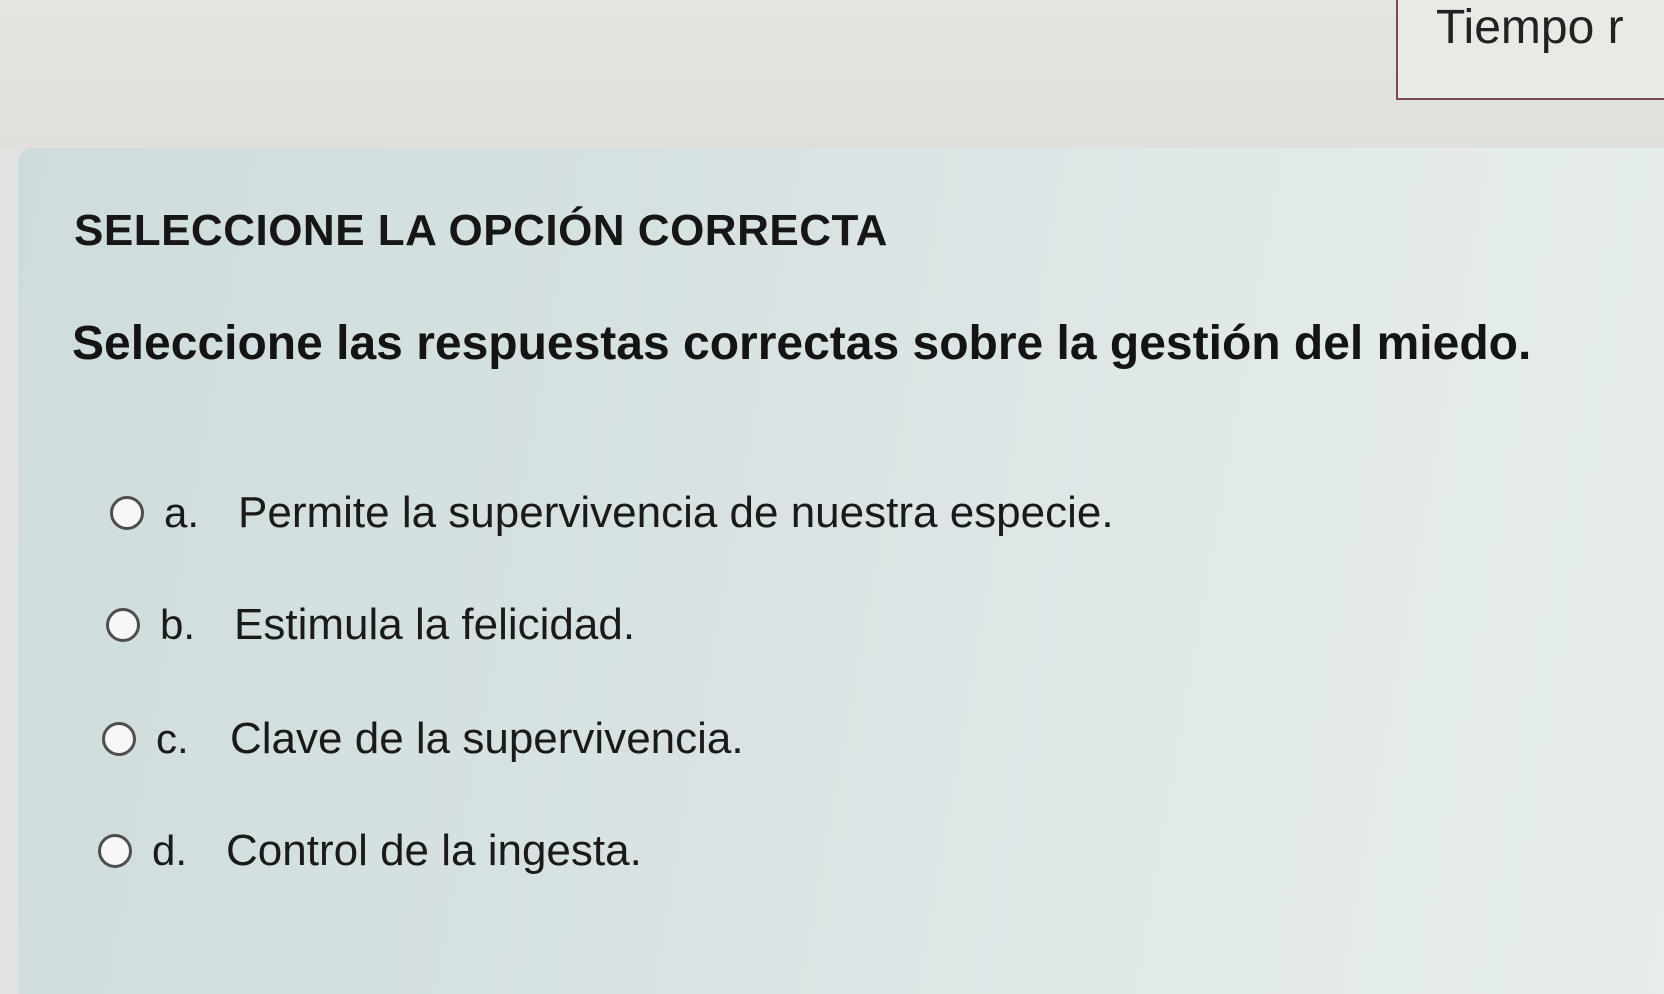  Describe the element at coordinates (434, 850) in the screenshot. I see `option-text: Control de la ingesta.` at that location.